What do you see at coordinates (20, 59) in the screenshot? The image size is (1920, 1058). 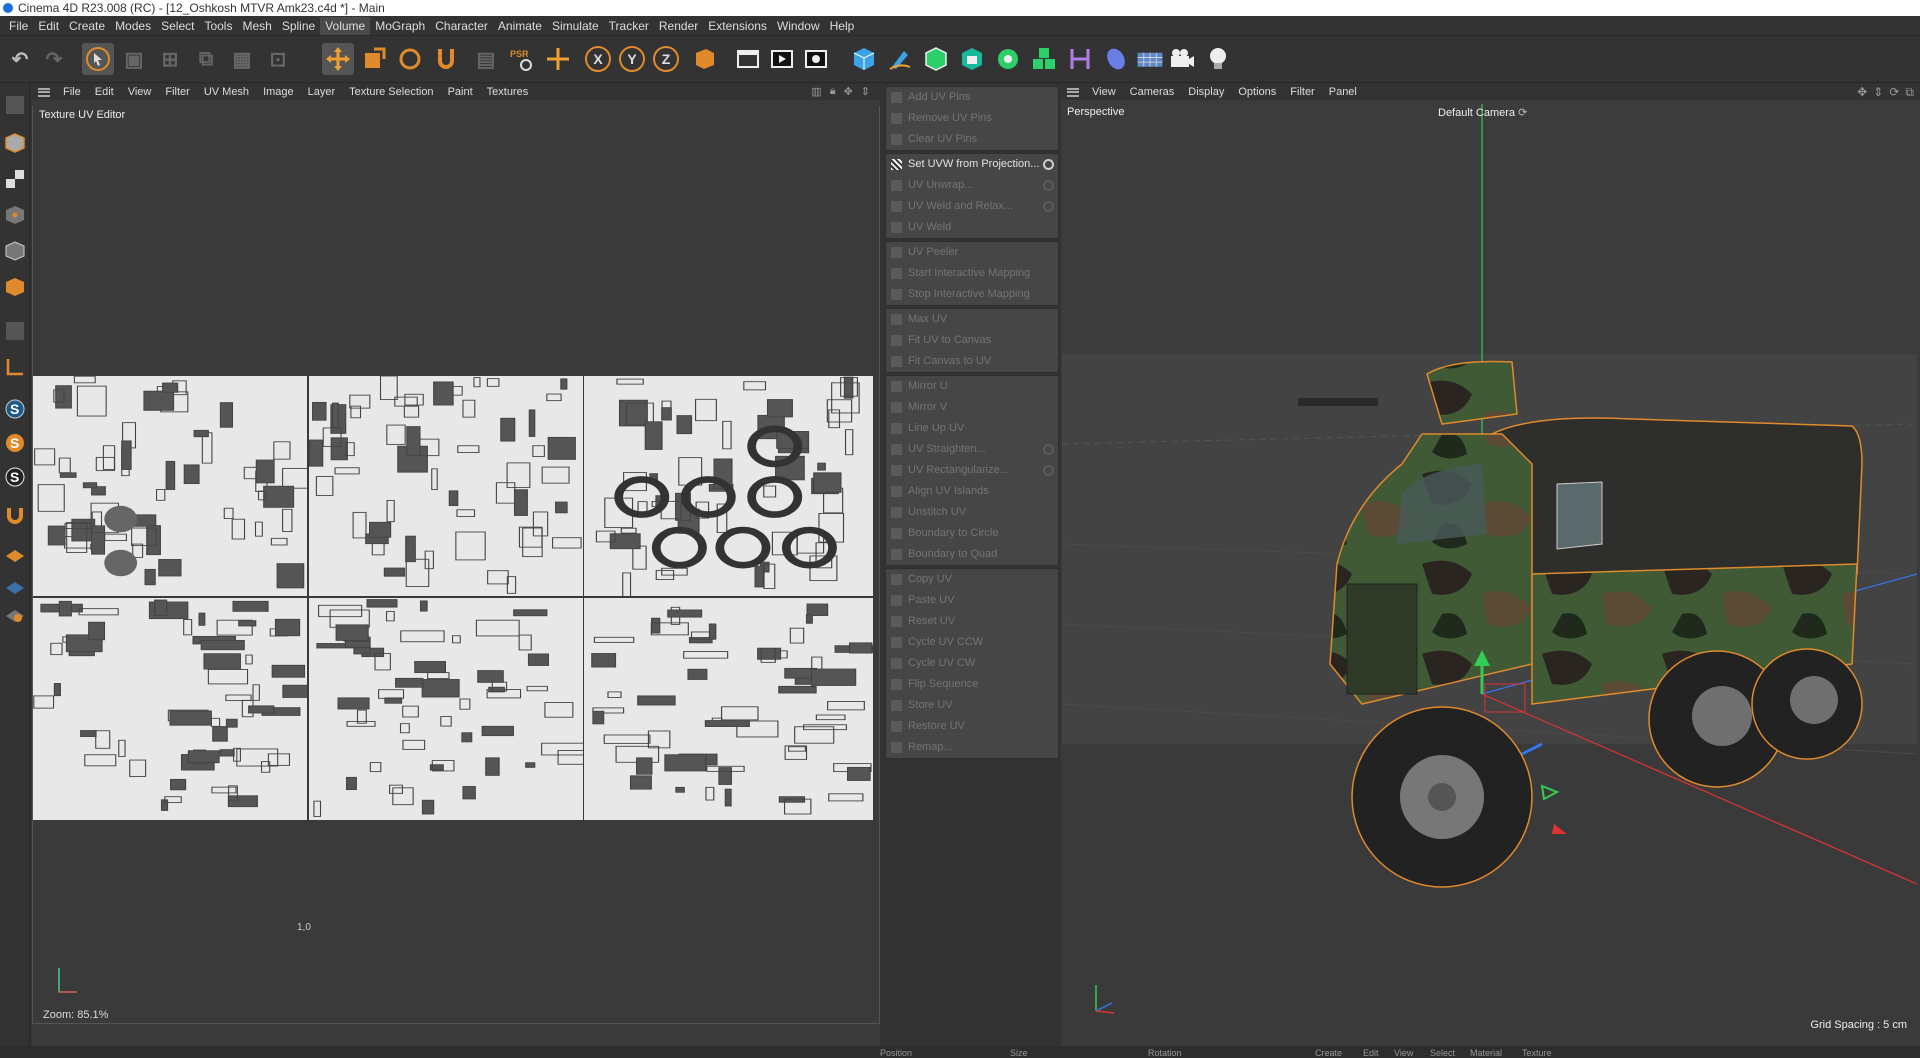 I see `undo-icon: ↶` at bounding box center [20, 59].